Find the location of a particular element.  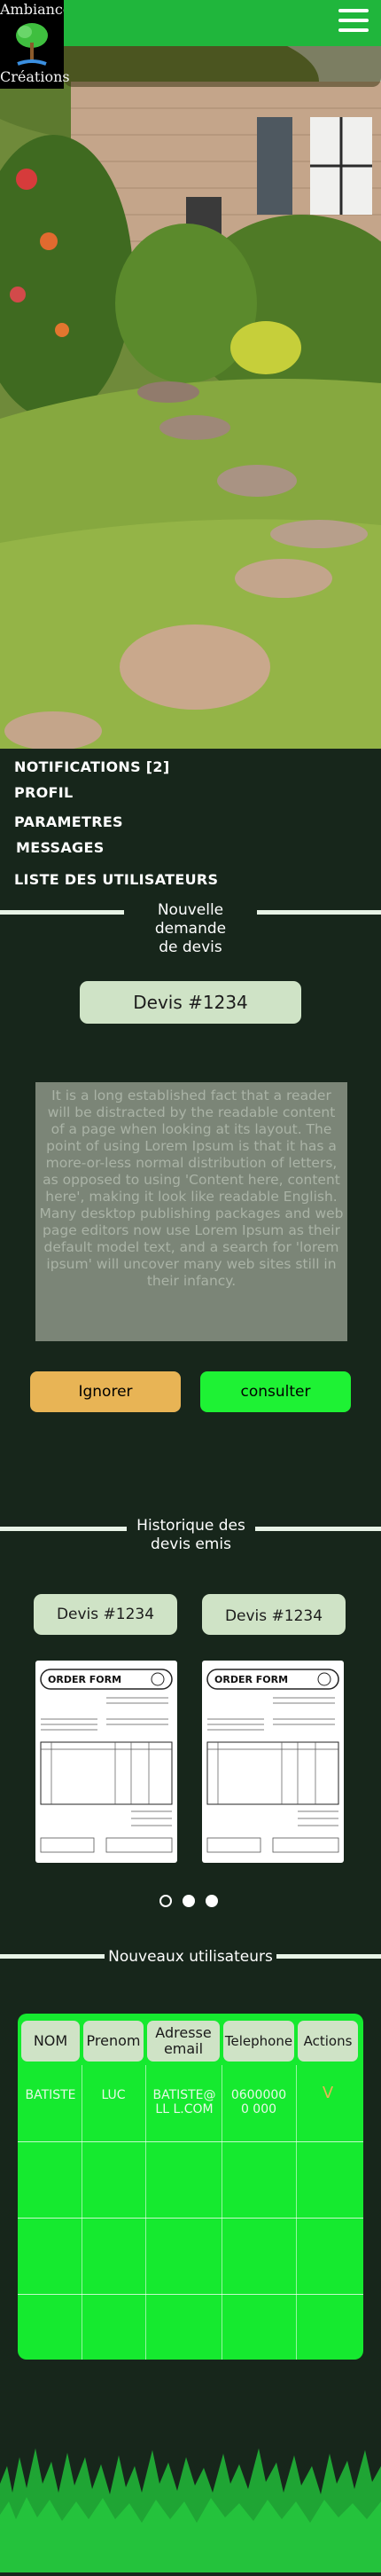

devis-badge: Devis #1234 is located at coordinates (190, 1002).